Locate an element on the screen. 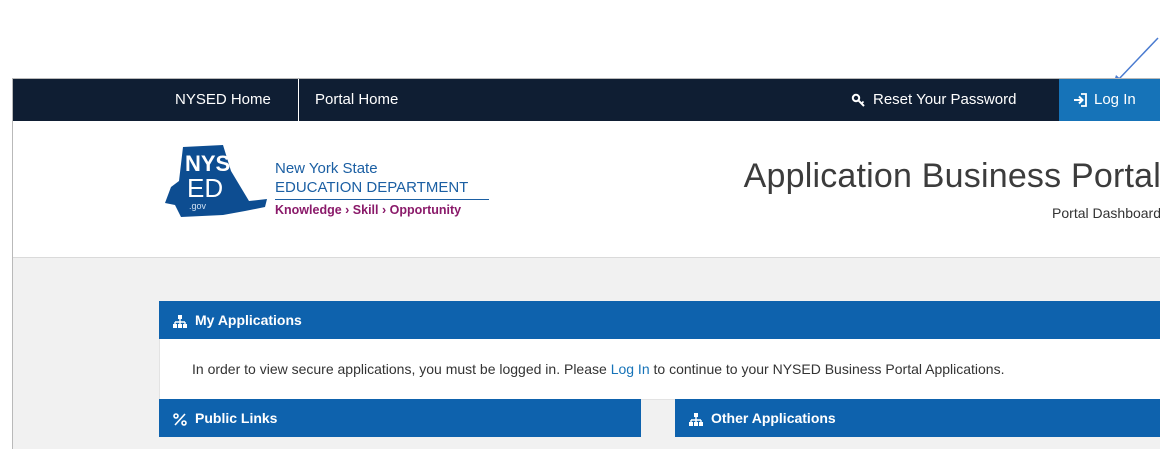  logo-gov-text: .gov is located at coordinates (198, 206).